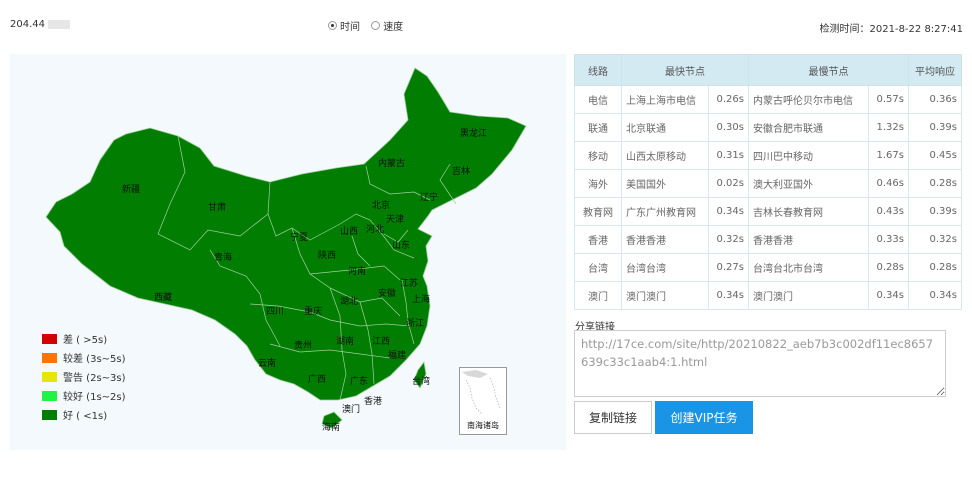  Describe the element at coordinates (313, 311) in the screenshot. I see `province-label: 重庆` at that location.